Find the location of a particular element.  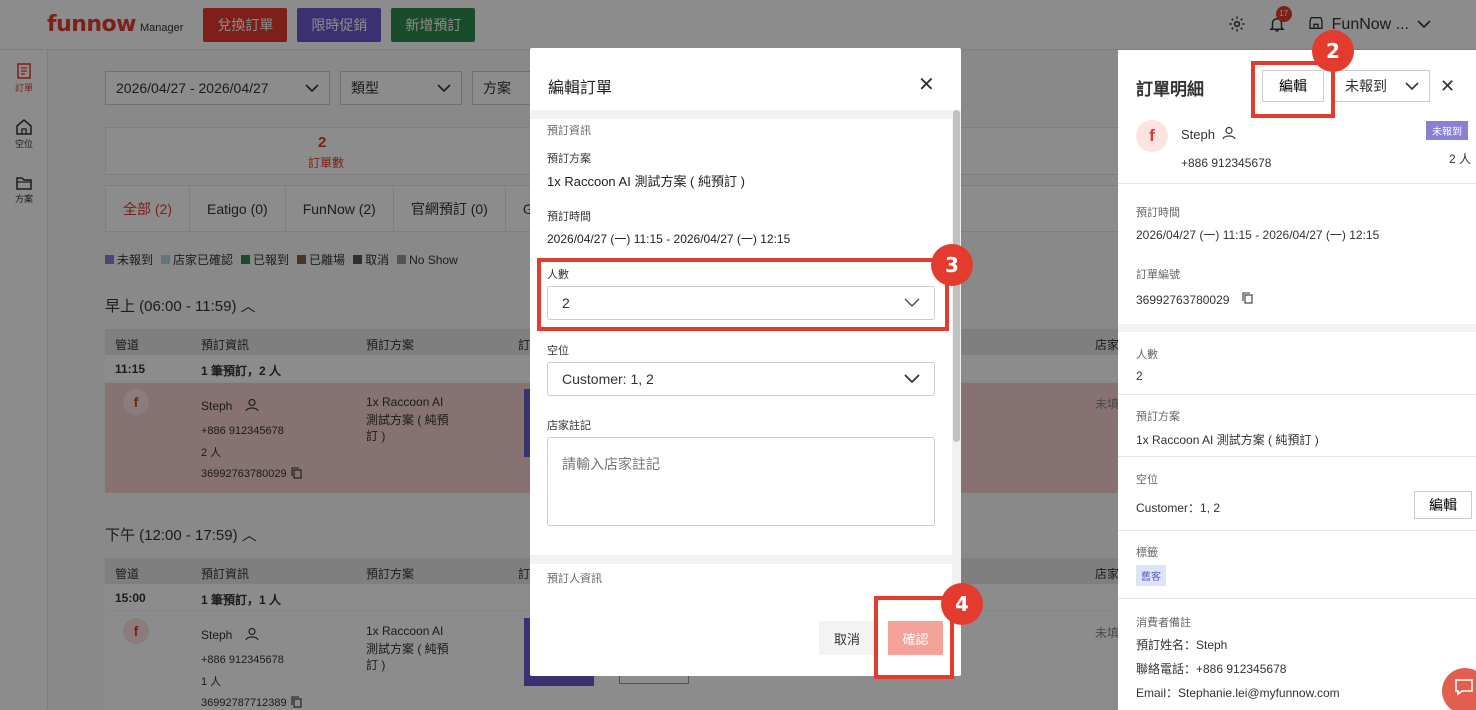

customer-note-label: 消費者備註 is located at coordinates (1163, 623).